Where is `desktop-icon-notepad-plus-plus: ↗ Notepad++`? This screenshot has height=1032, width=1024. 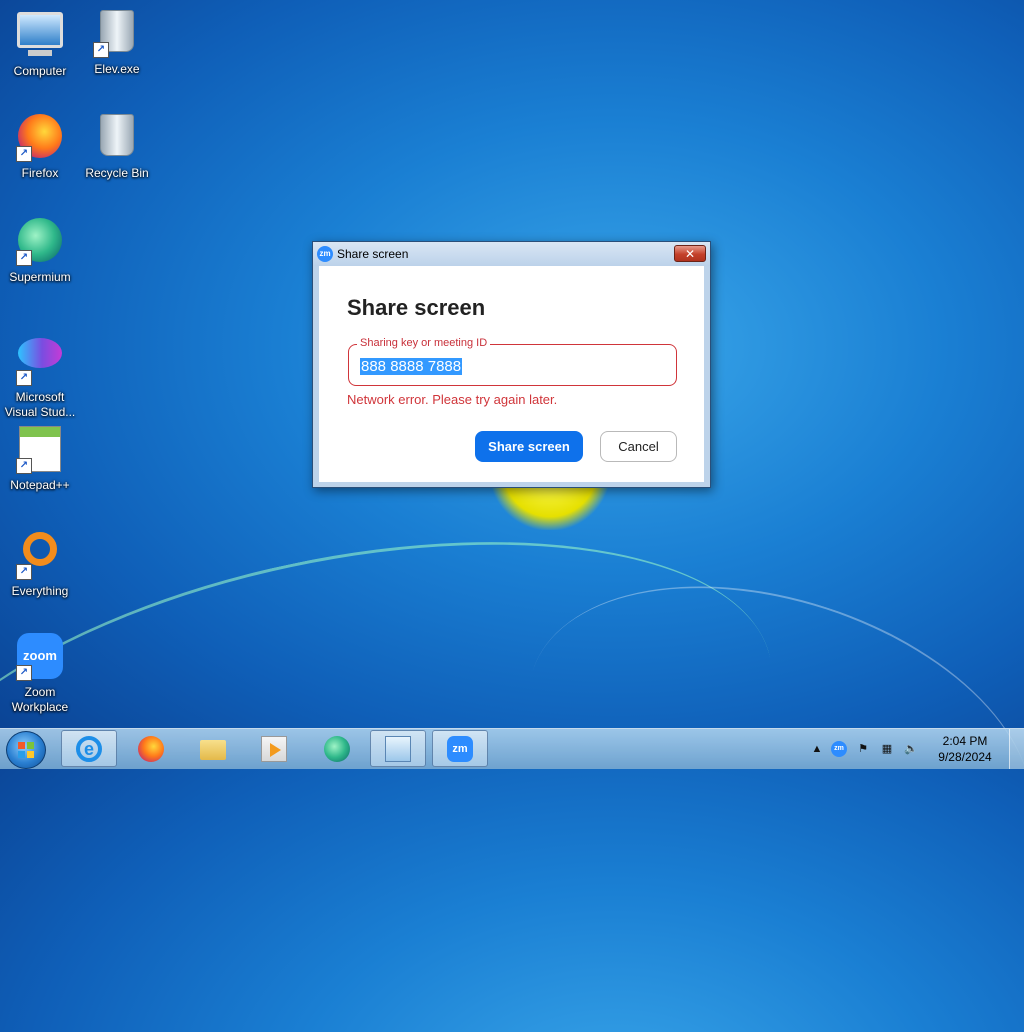 desktop-icon-notepad-plus-plus: ↗ Notepad++ is located at coordinates (40, 458).